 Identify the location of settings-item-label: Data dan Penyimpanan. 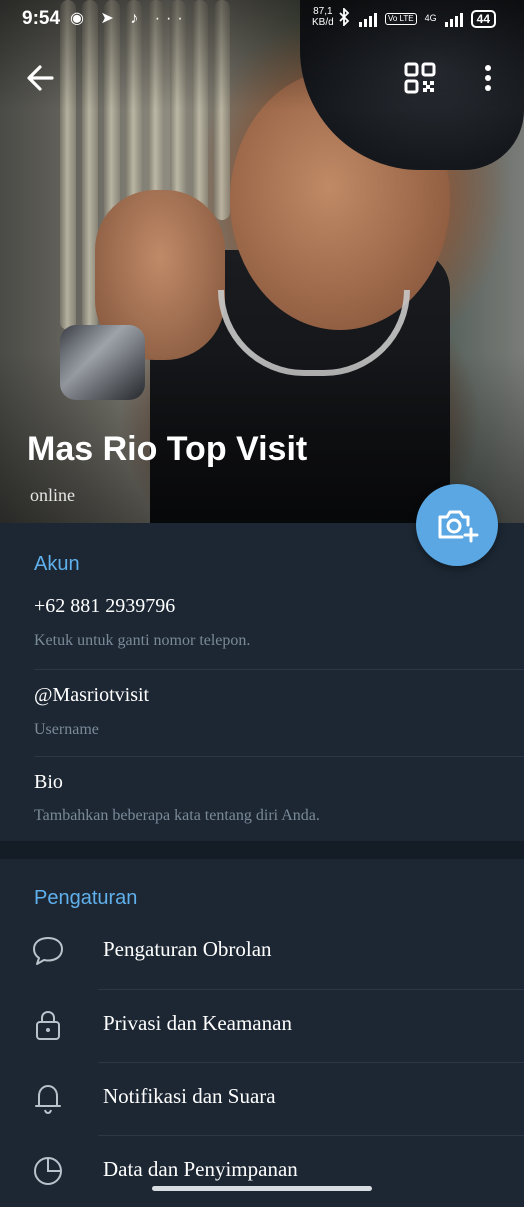
(200, 1169).